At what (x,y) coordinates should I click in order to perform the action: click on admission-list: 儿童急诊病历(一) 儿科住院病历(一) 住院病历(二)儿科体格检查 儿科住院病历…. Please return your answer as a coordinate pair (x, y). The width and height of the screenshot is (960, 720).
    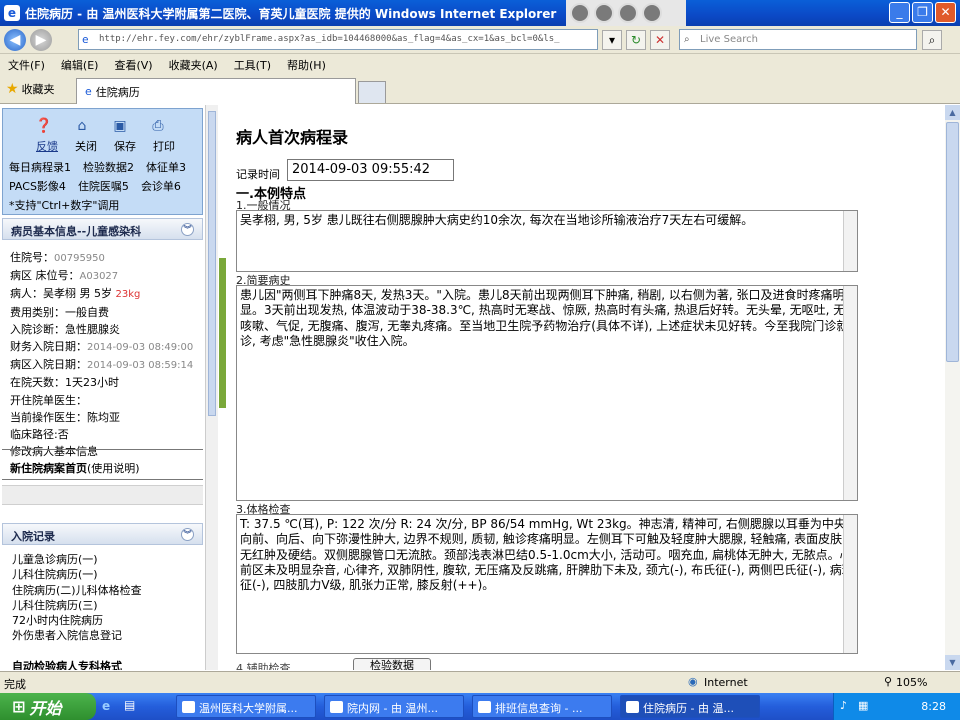
    Looking at the image, I should click on (77, 598).